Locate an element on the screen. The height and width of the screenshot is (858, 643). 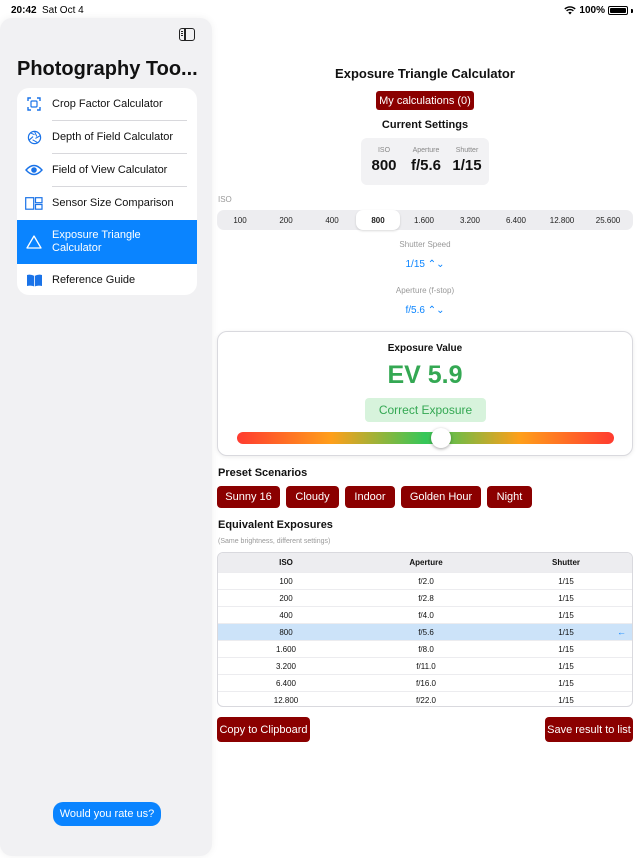
current-shutter: Shutter 1/15 is located at coordinates (467, 160).